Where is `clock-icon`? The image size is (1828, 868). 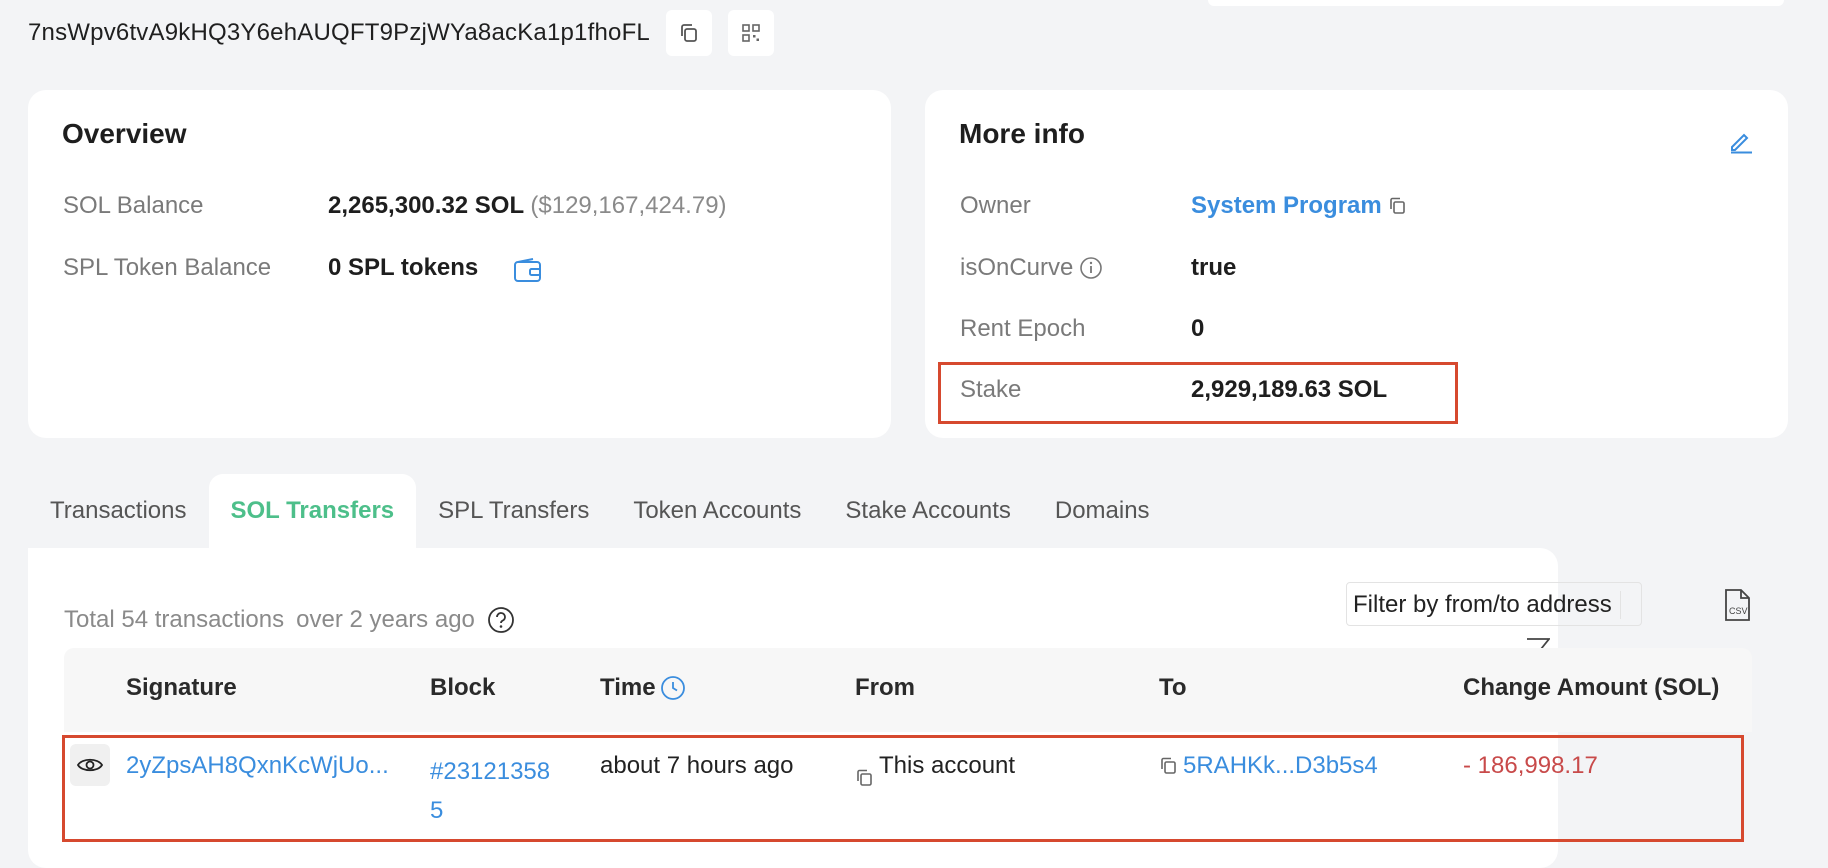
clock-icon is located at coordinates (673, 688).